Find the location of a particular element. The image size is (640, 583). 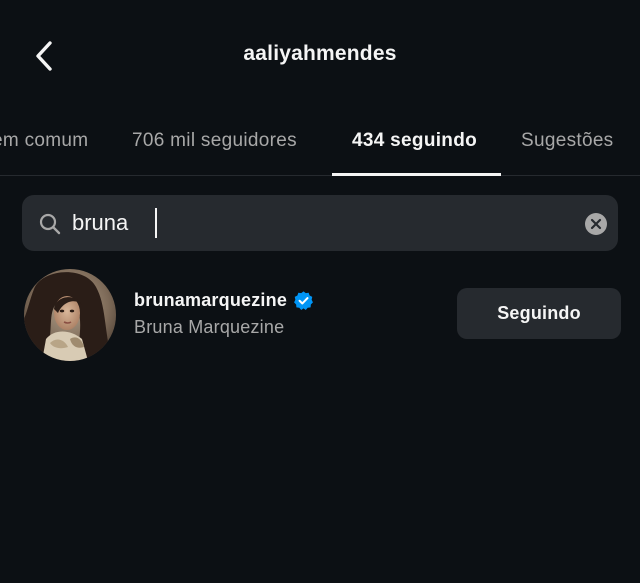

profile-photo is located at coordinates (70, 315).